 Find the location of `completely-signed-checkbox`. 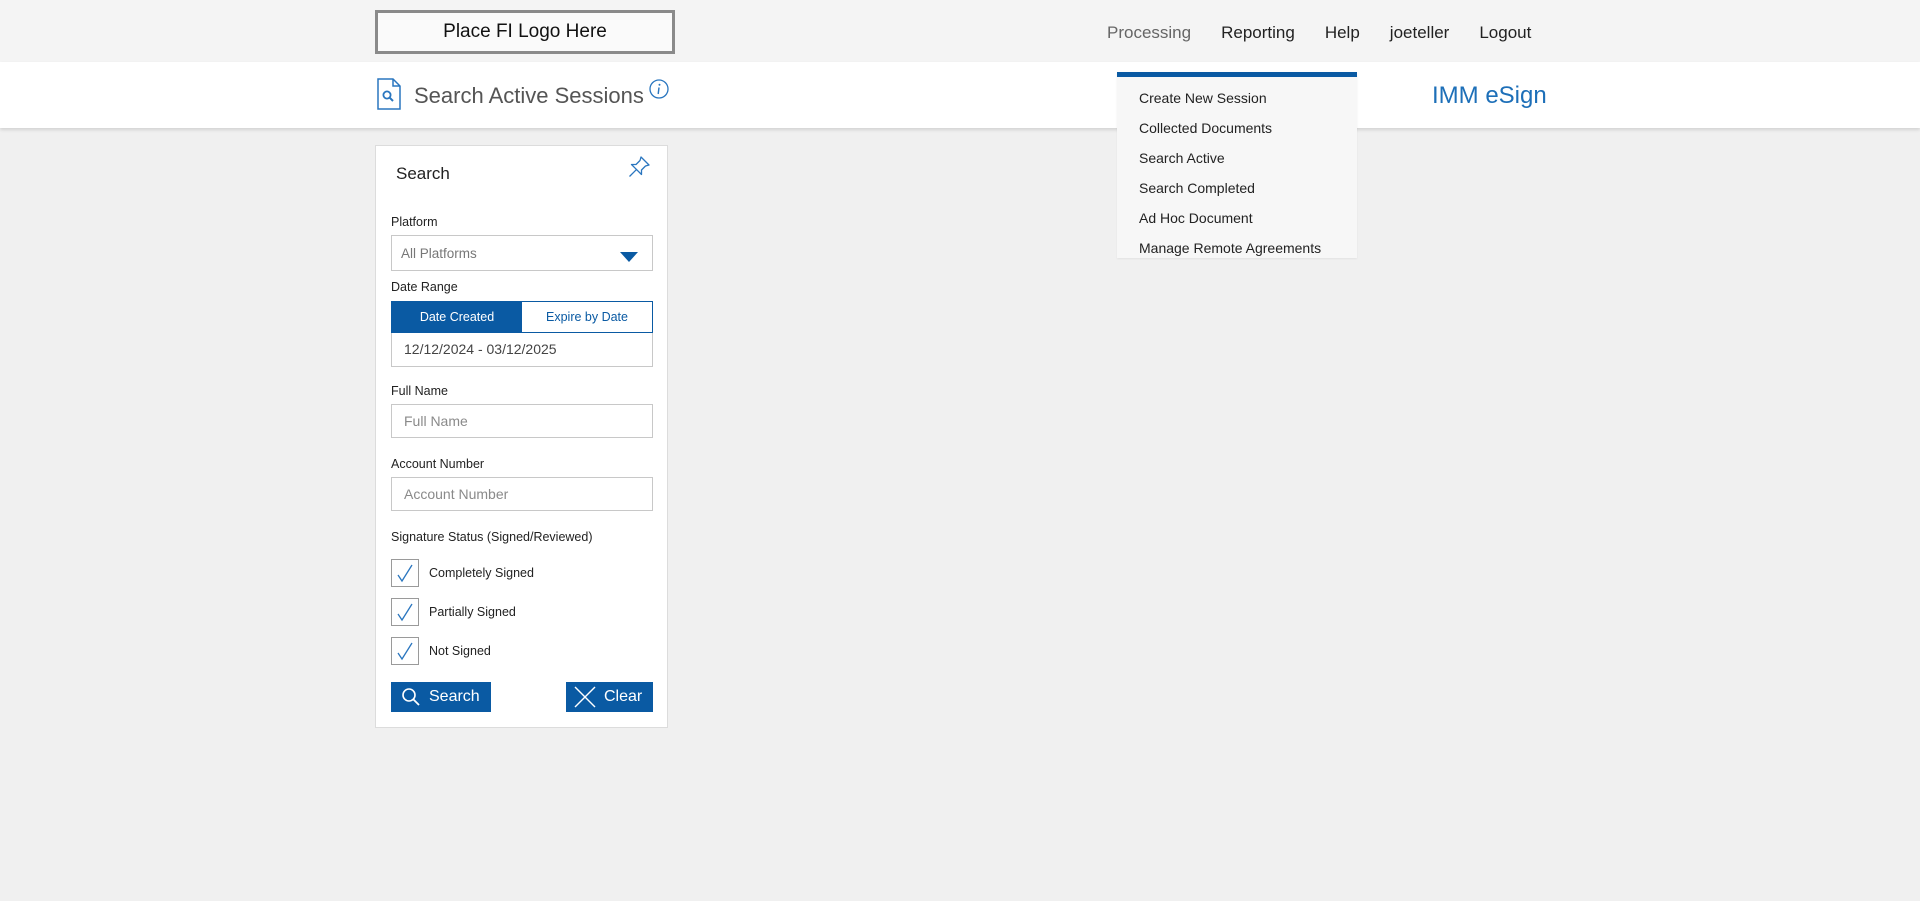

completely-signed-checkbox is located at coordinates (405, 573).